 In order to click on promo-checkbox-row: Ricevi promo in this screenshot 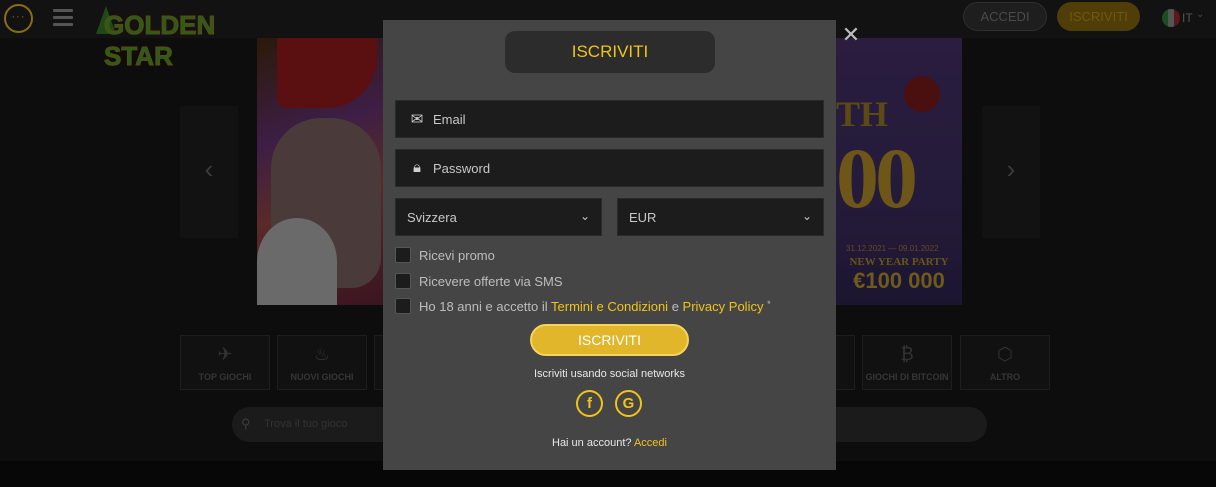, I will do `click(495, 256)`.